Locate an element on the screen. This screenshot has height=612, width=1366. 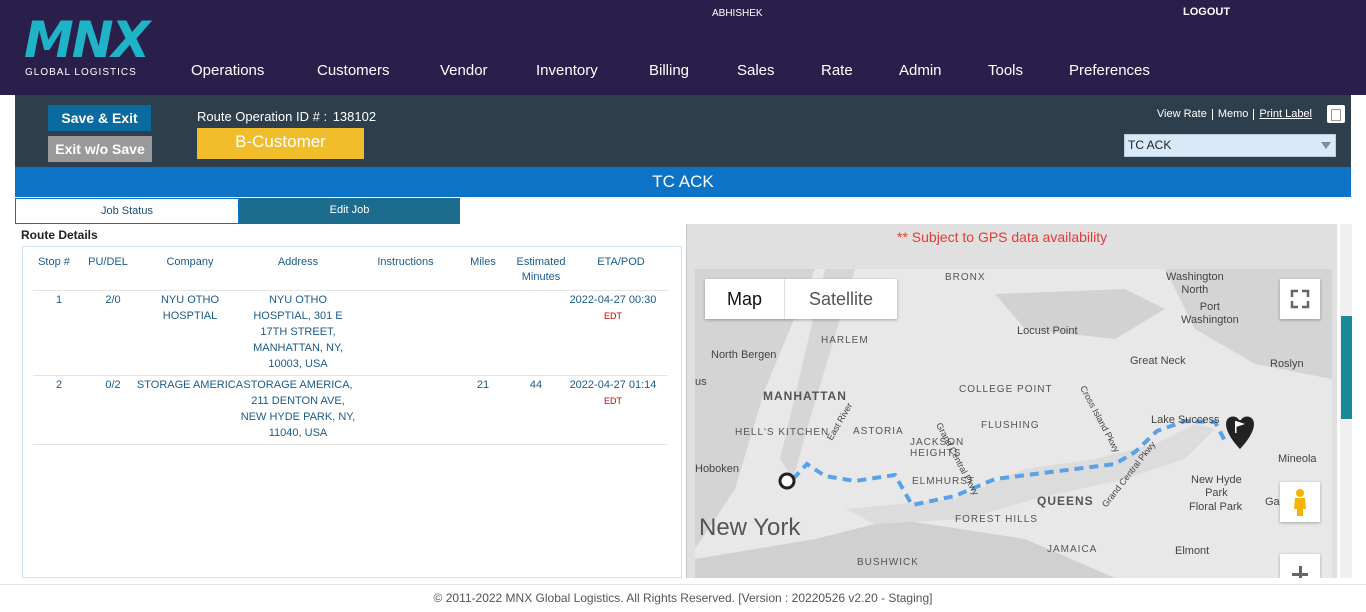
action-links: View Rate Memo Print Label is located at coordinates (1234, 114).